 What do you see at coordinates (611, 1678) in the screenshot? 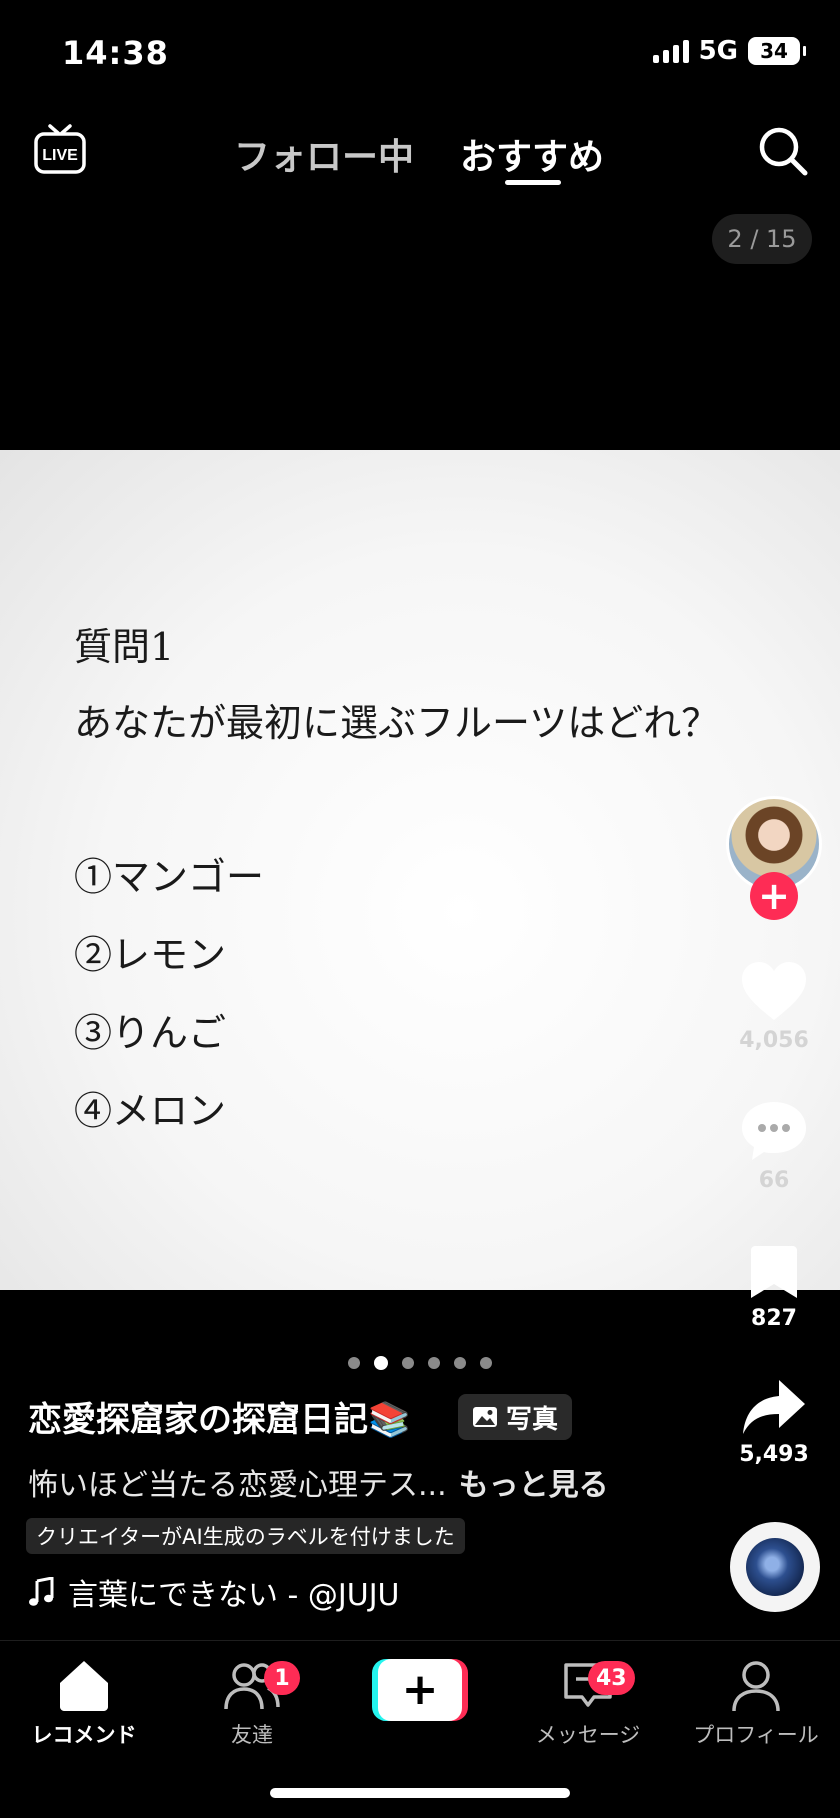
I see `inbox-badge: 43` at bounding box center [611, 1678].